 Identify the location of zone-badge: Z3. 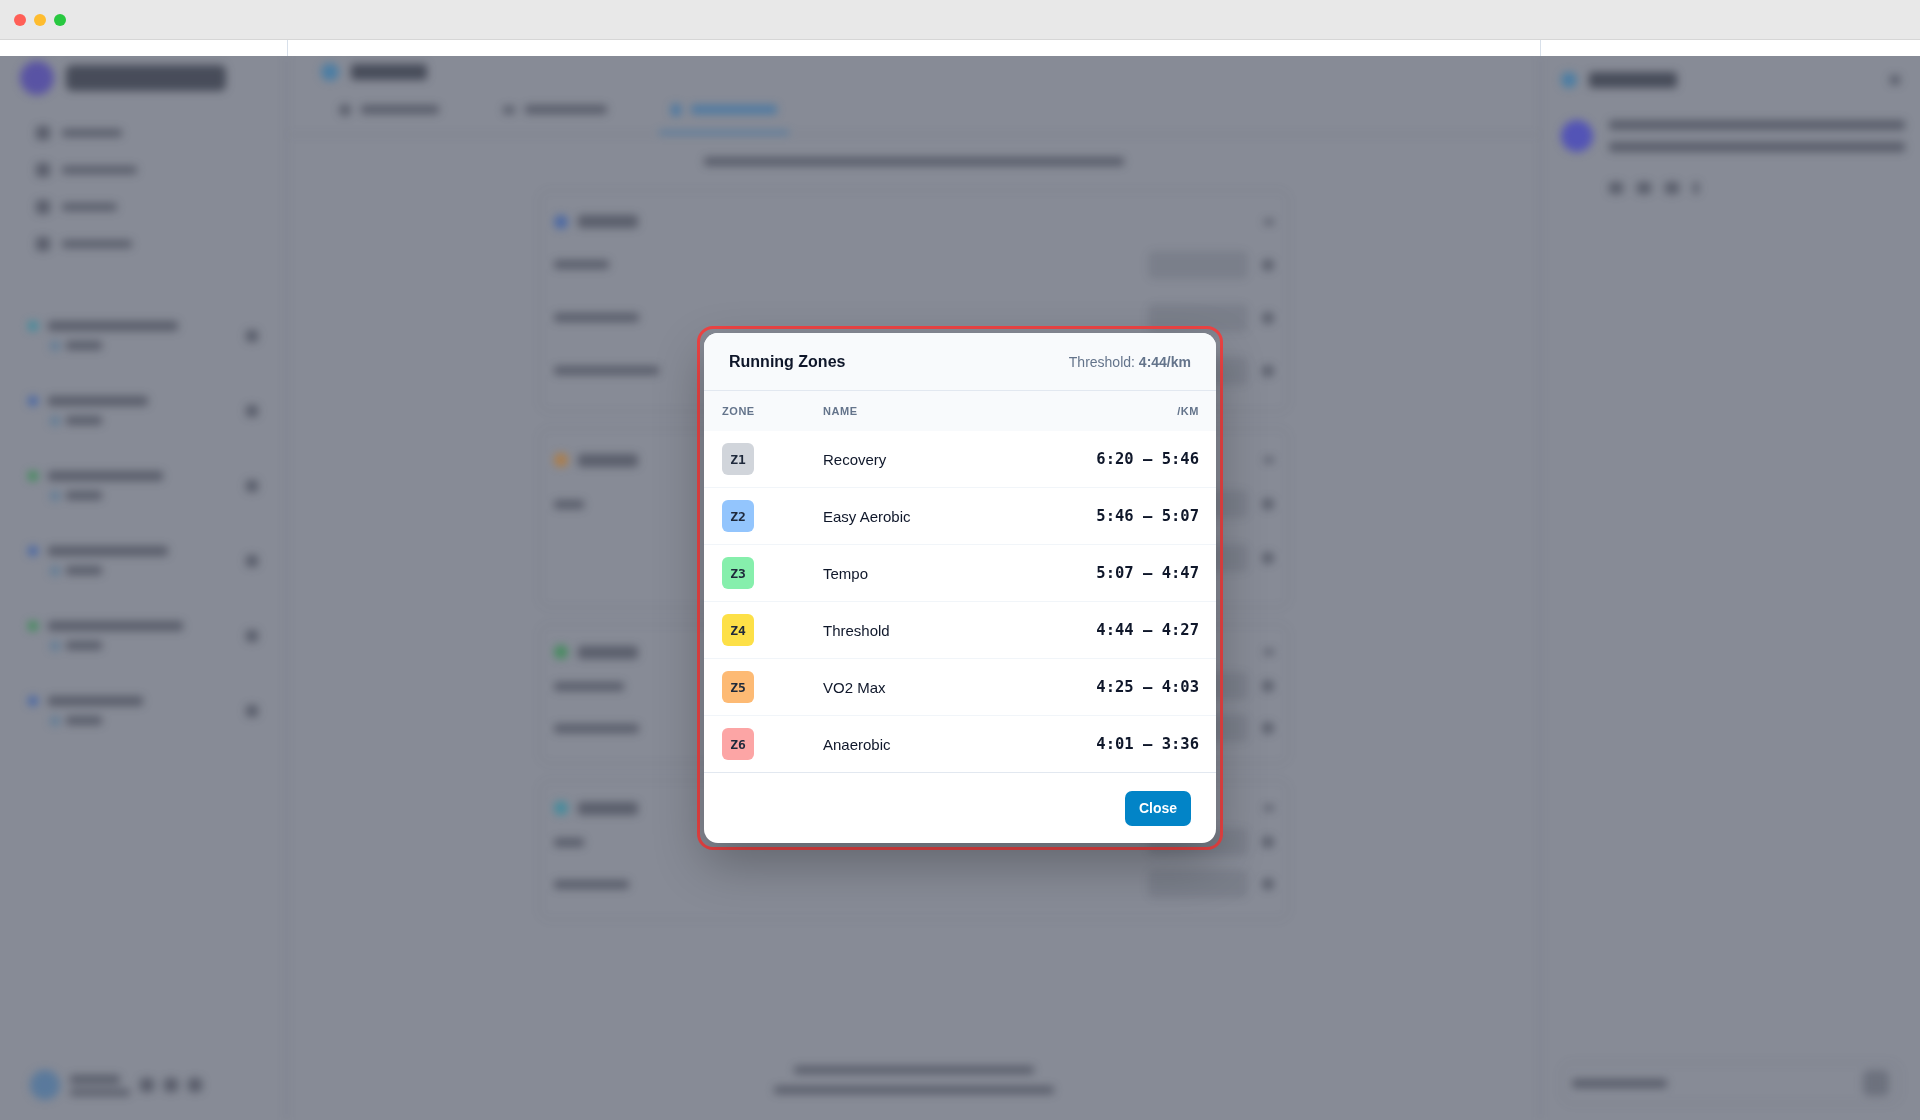
(738, 573).